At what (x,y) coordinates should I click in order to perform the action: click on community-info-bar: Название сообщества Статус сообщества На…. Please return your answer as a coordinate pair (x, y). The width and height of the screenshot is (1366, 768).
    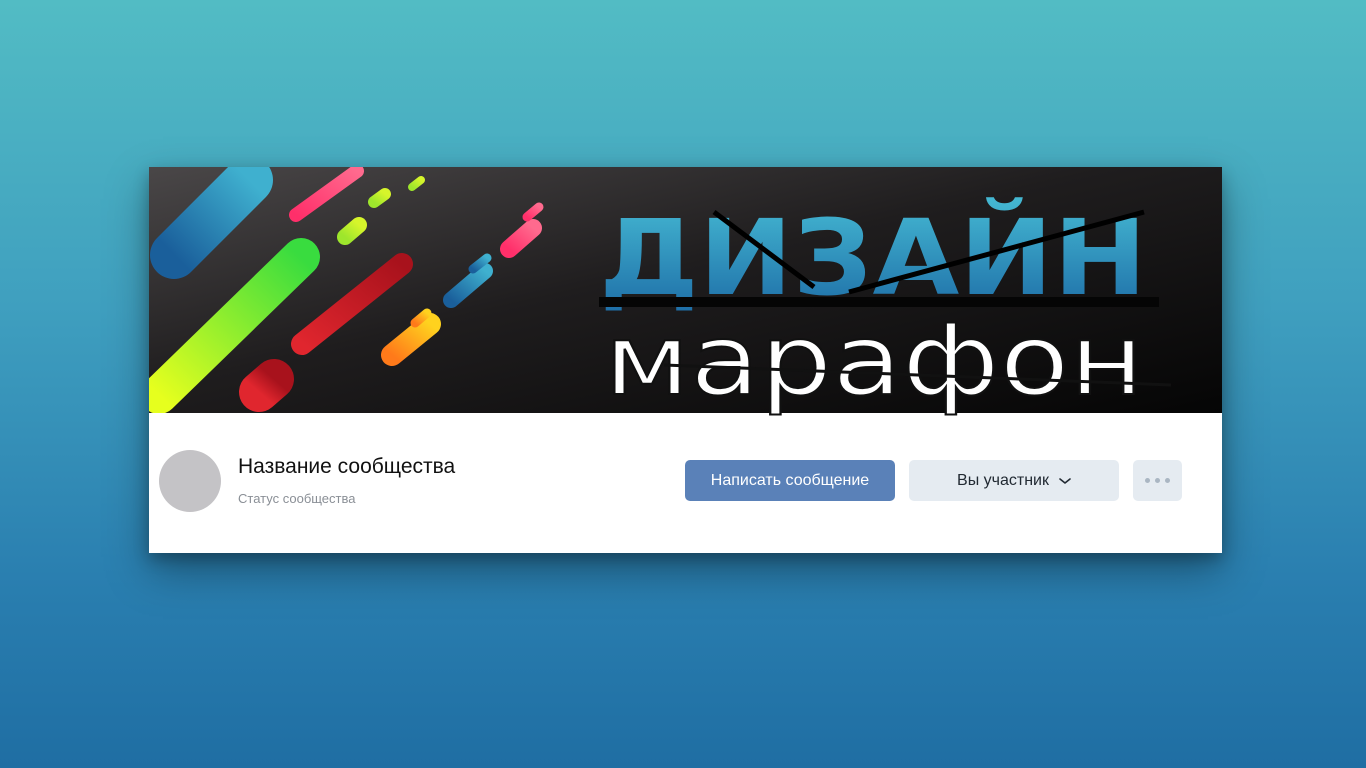
    Looking at the image, I should click on (685, 483).